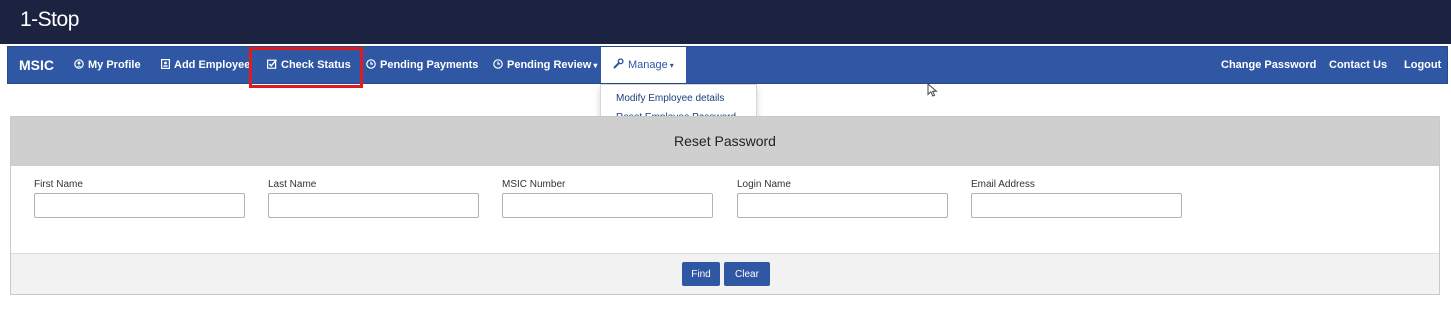  What do you see at coordinates (1076, 205) in the screenshot?
I see `email-address-input` at bounding box center [1076, 205].